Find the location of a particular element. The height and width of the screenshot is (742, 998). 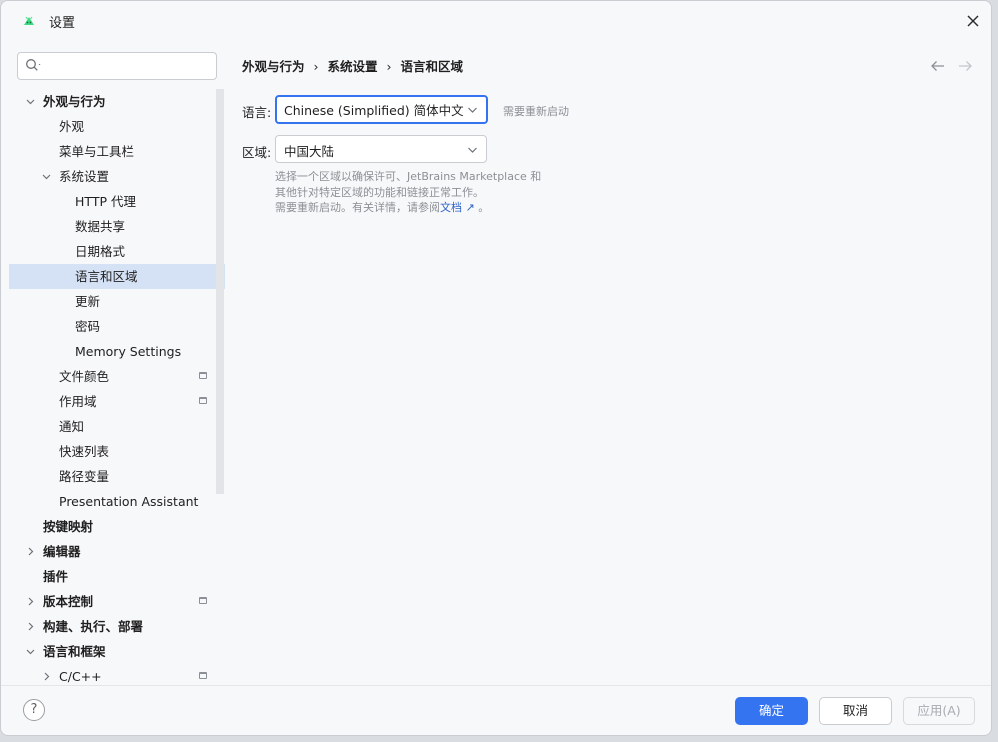

tree-item-data-sharing: 数据共享 is located at coordinates (117, 226).